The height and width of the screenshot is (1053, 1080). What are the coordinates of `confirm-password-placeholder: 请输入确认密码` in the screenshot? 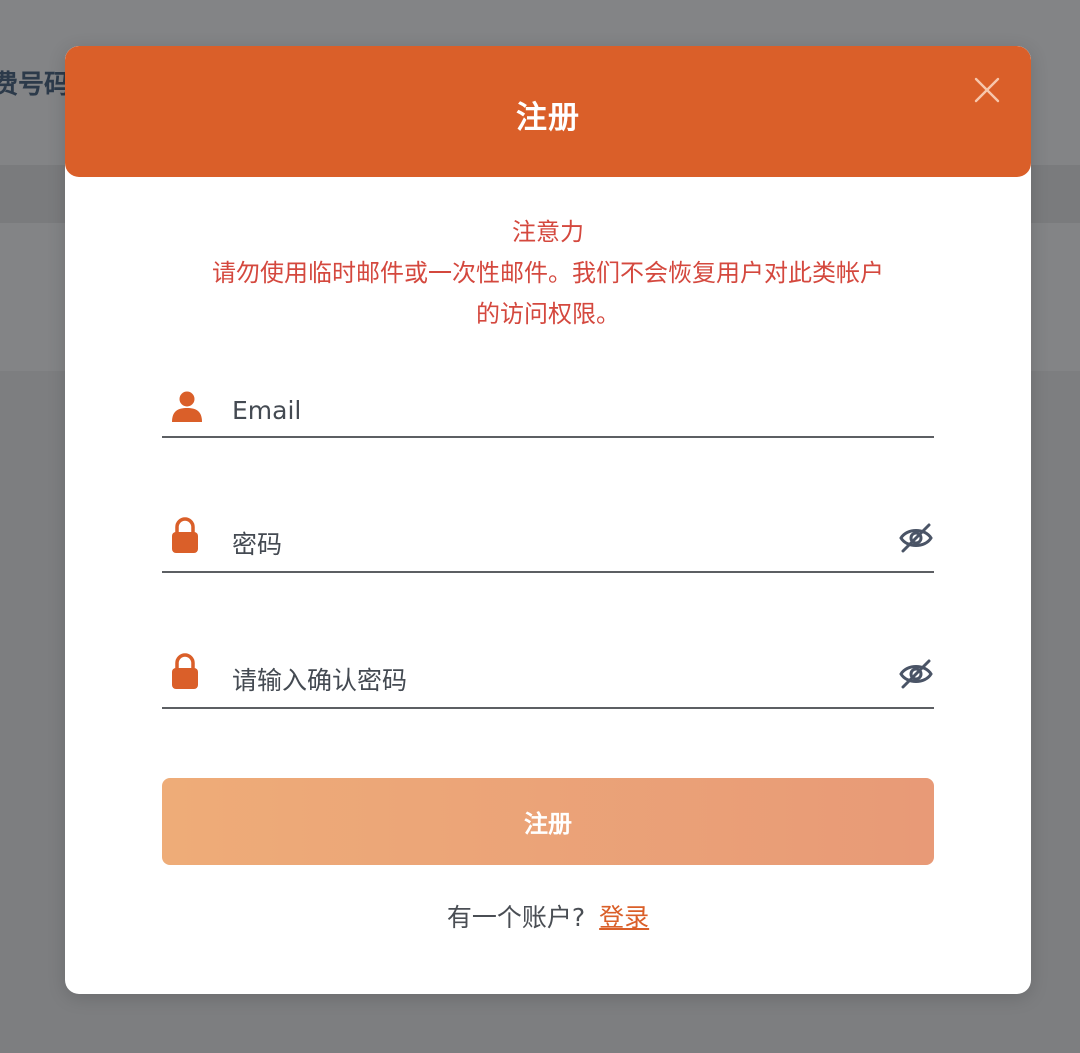 It's located at (320, 680).